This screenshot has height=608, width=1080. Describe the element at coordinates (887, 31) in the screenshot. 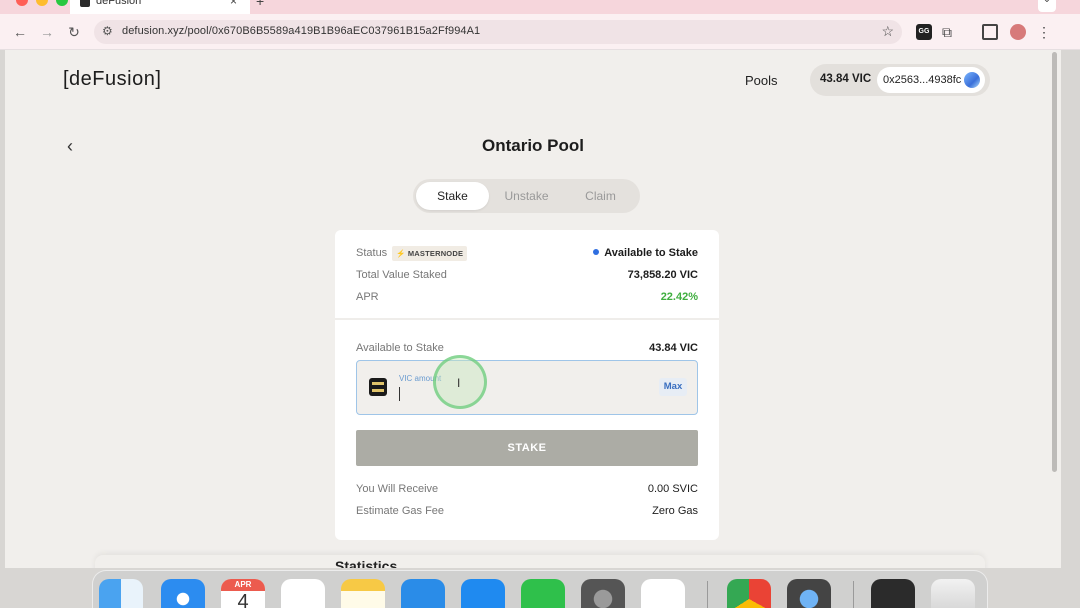

I see `bookmark-star-icon: ☆` at that location.